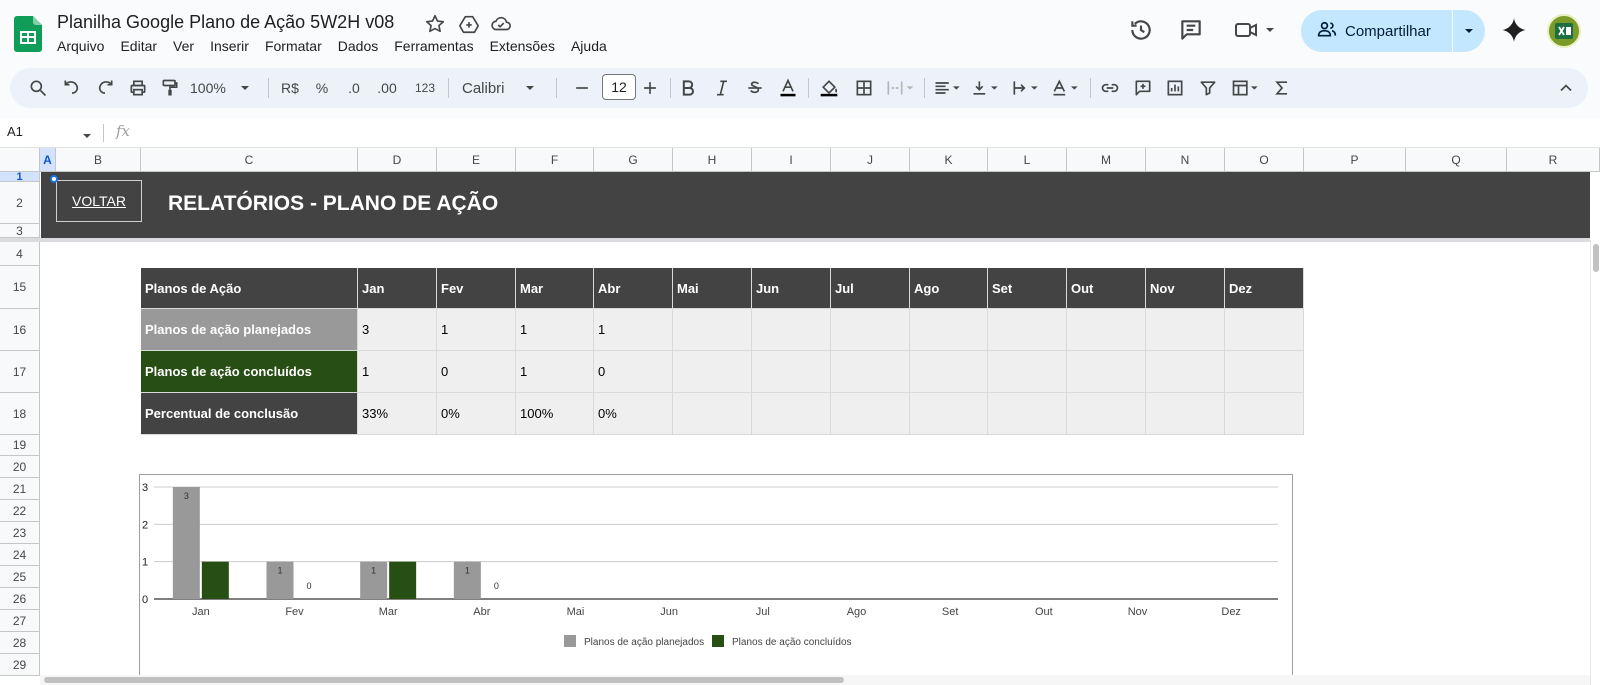  What do you see at coordinates (1185, 288) in the screenshot?
I see `table-header-cell: Nov` at bounding box center [1185, 288].